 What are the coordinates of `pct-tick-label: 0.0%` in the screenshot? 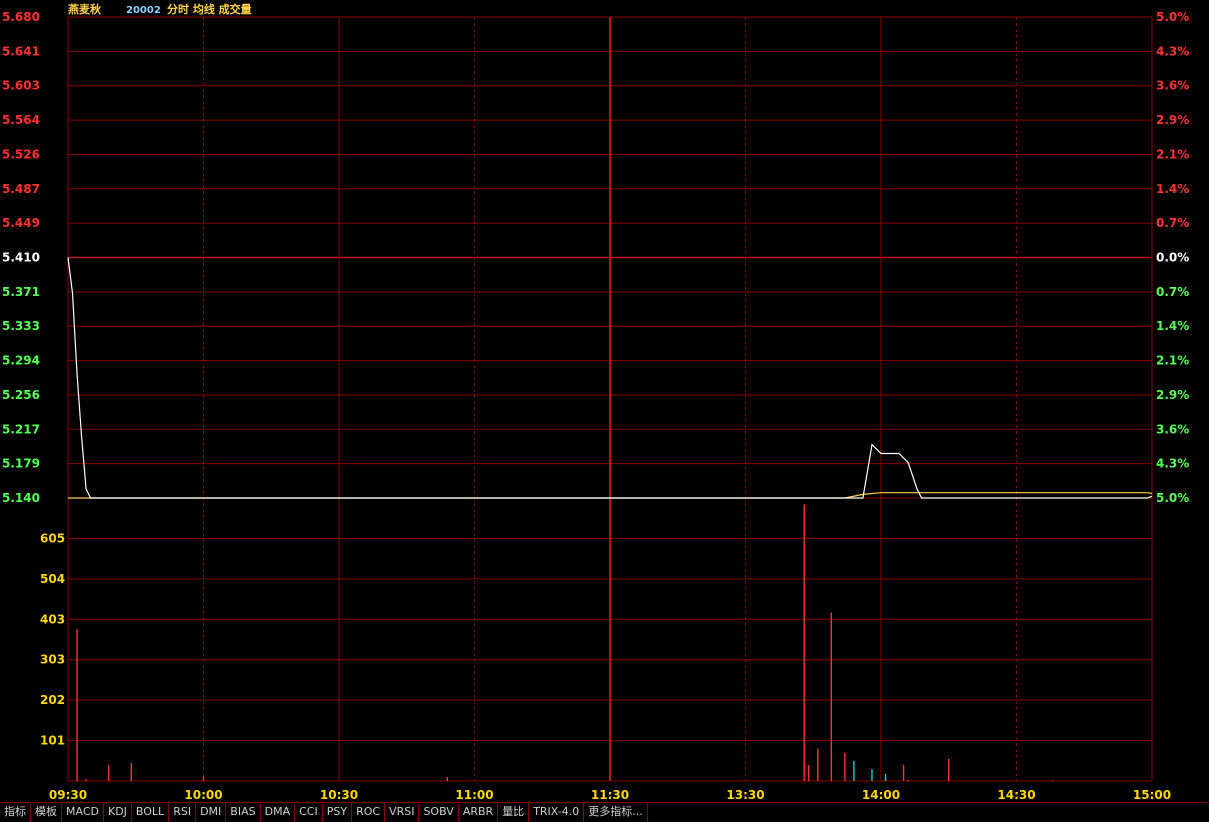 It's located at (1172, 258).